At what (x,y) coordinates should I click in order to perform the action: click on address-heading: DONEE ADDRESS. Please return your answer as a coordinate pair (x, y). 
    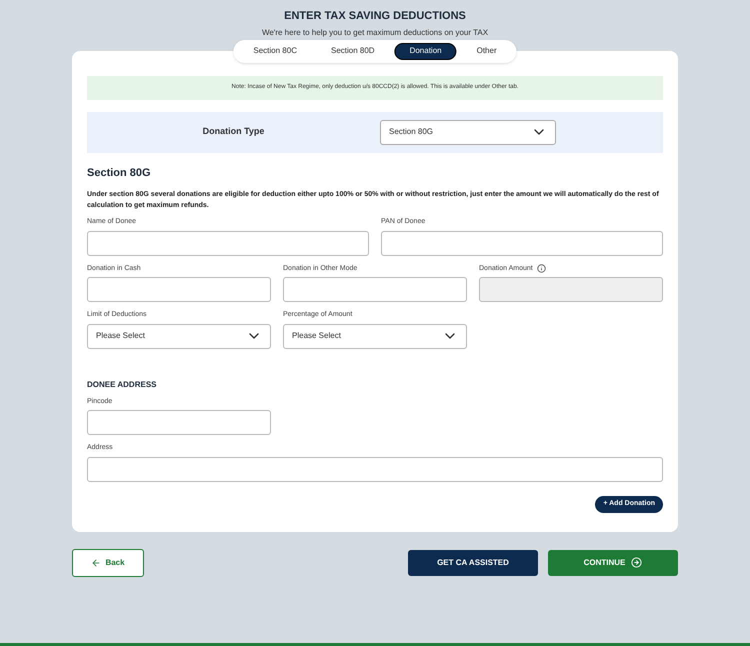
    Looking at the image, I should click on (122, 384).